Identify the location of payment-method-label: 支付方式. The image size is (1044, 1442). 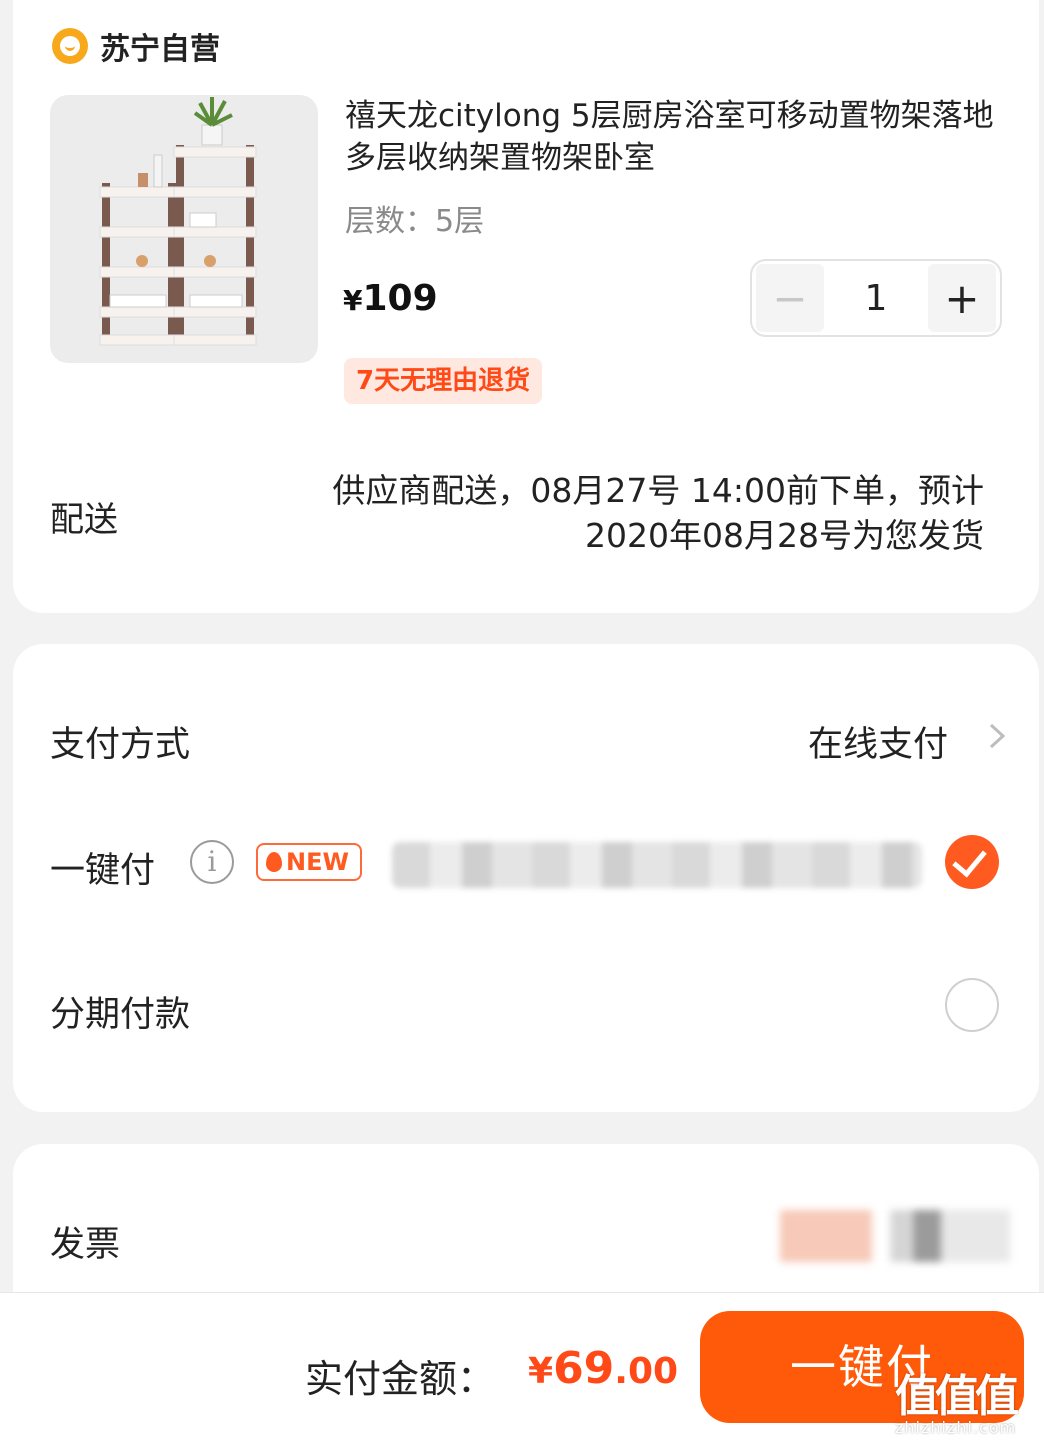
(120, 745).